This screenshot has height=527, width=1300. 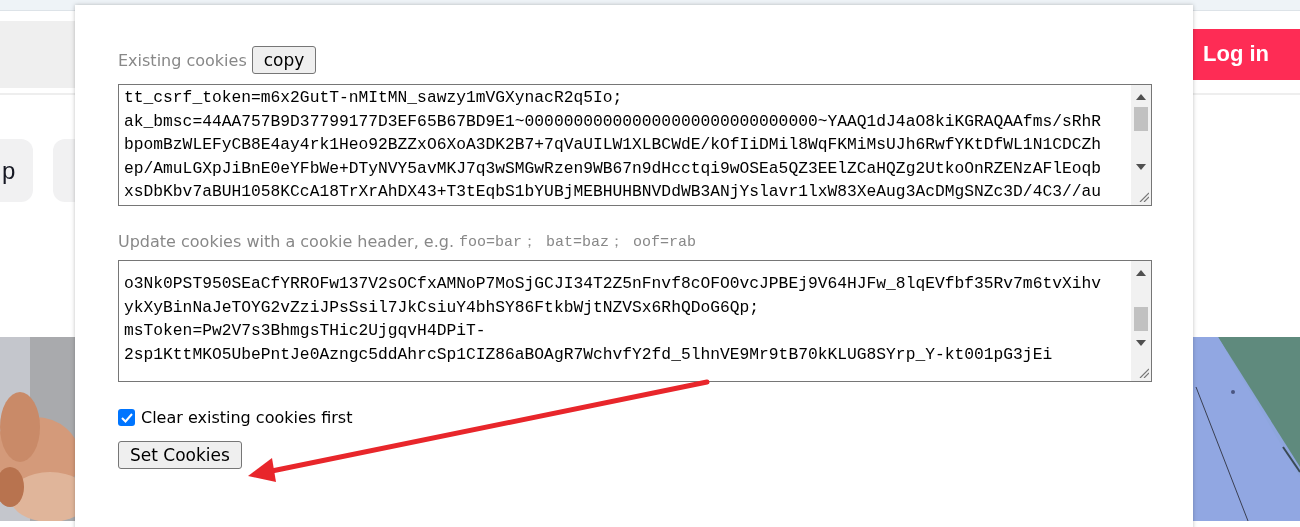 I want to click on checkbox, so click(x=126, y=417).